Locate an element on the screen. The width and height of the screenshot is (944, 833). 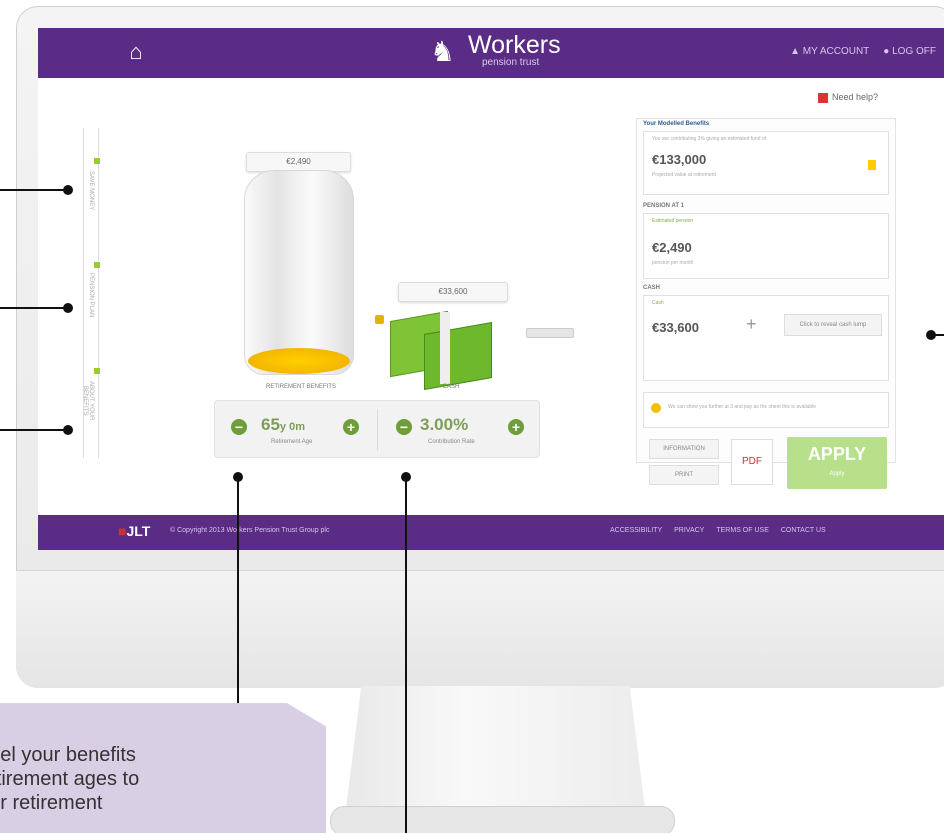
retirement-age-label: Retirement Age is located at coordinates (292, 442).